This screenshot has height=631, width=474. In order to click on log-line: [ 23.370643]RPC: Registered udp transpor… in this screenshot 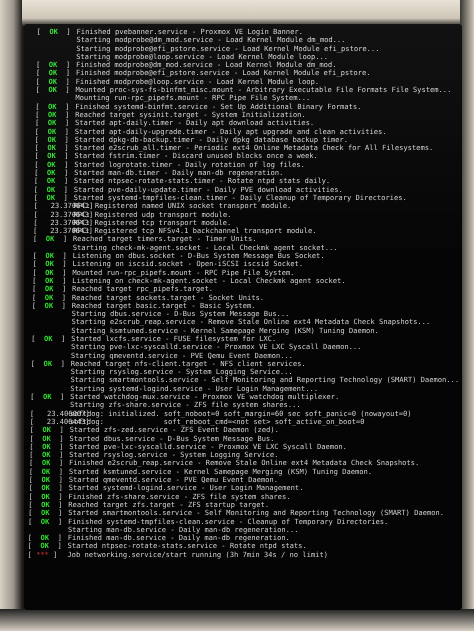, I will do `click(247, 215)`.